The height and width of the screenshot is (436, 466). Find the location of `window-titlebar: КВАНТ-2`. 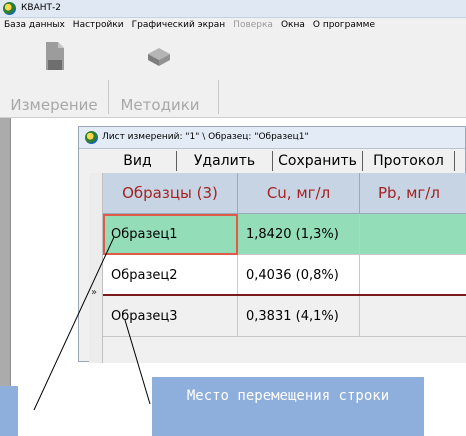

window-titlebar: КВАНТ-2 is located at coordinates (233, 9).